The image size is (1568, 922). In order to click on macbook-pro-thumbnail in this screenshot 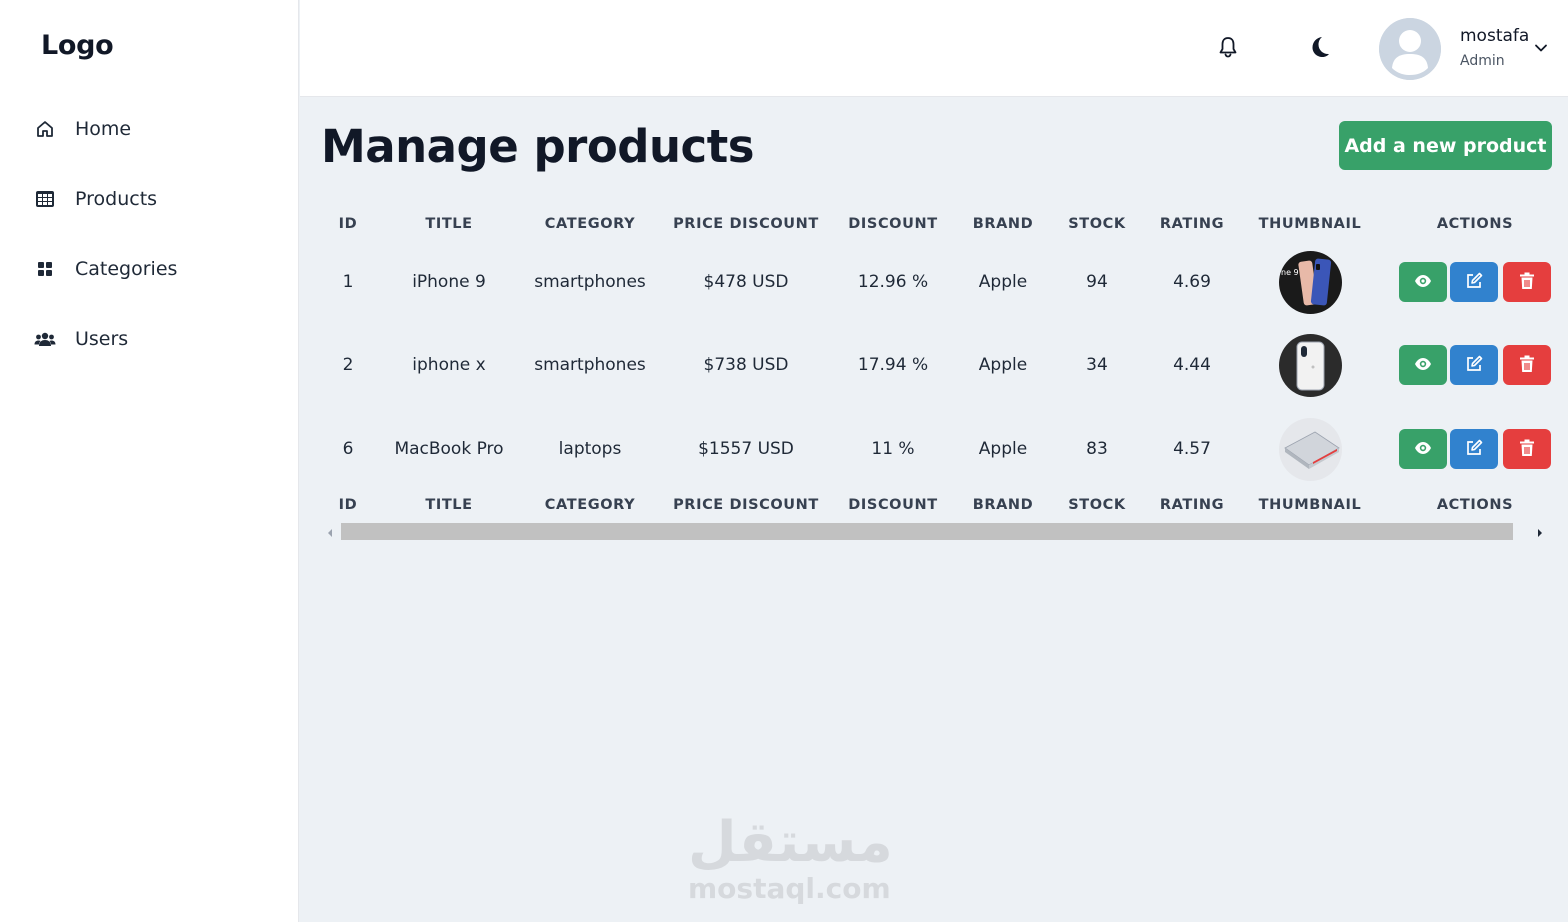, I will do `click(1310, 449)`.